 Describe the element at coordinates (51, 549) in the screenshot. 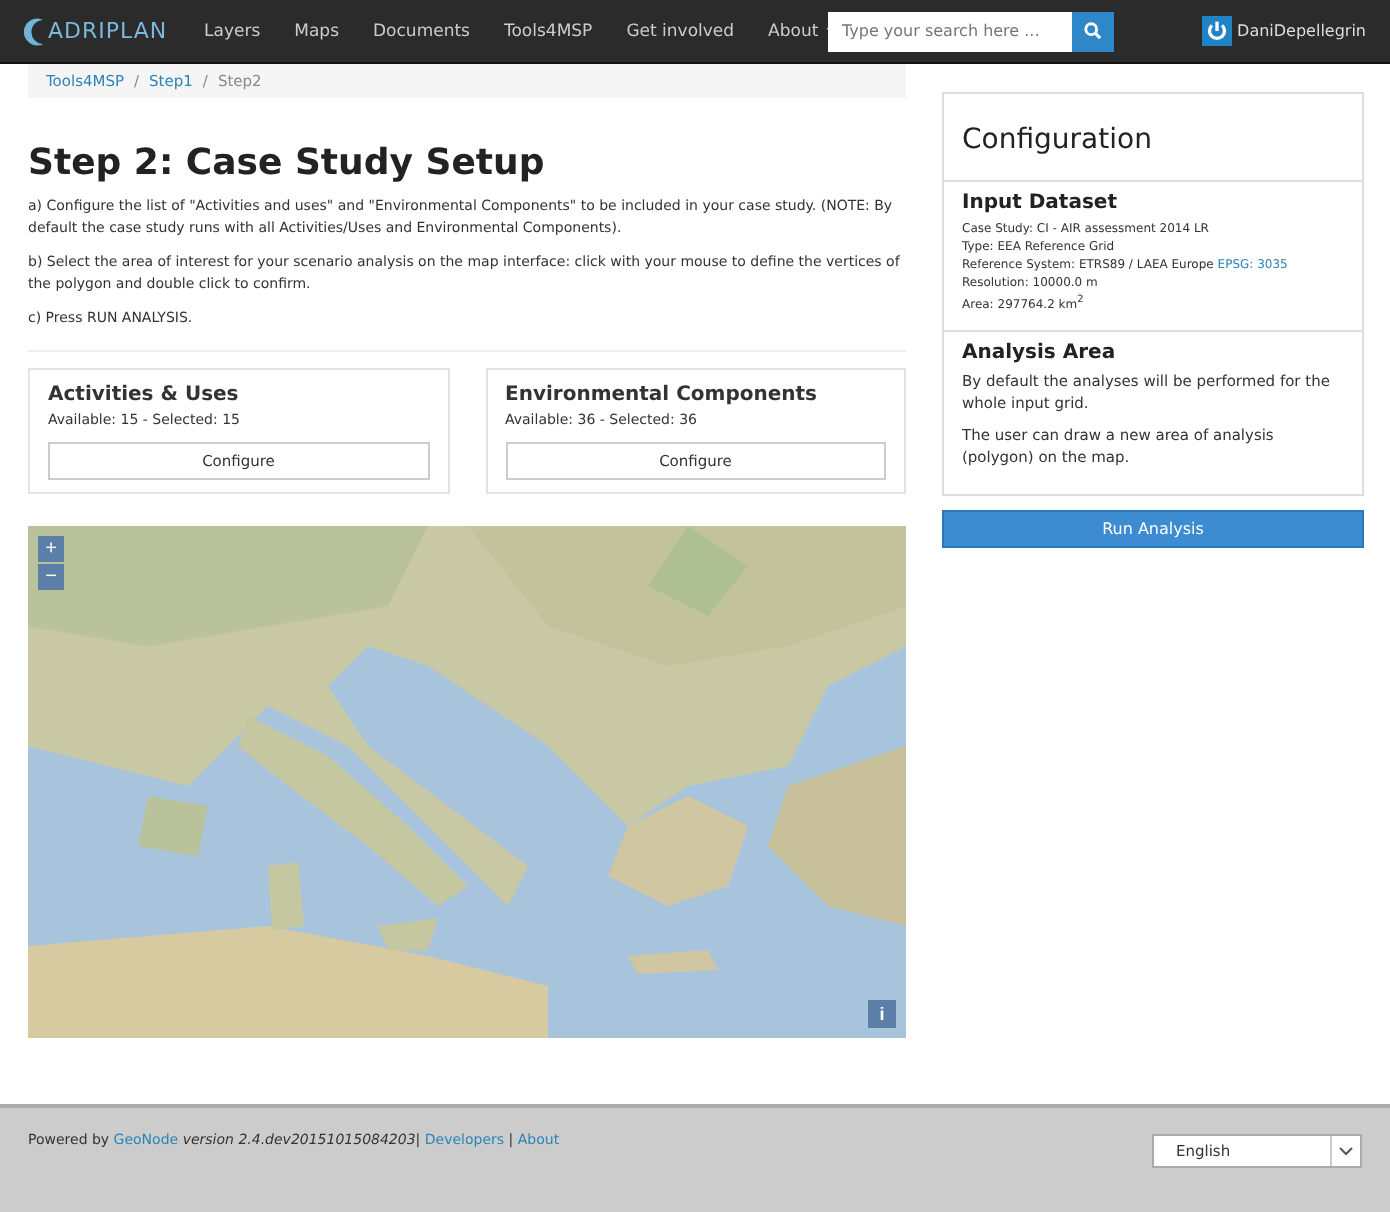

I see `zoom-in-button: +` at that location.